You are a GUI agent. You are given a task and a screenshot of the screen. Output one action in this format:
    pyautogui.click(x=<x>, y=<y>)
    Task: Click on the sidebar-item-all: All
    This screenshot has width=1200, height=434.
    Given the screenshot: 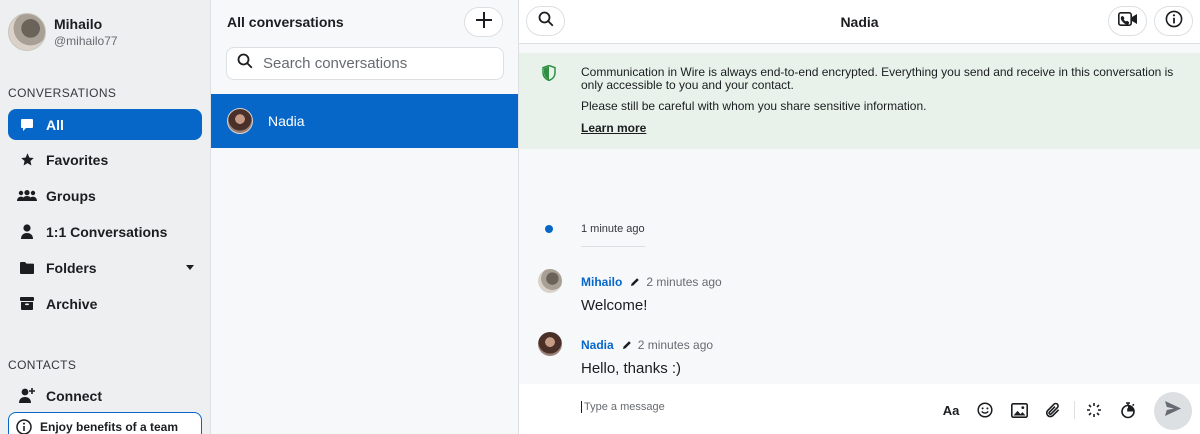 What is the action you would take?
    pyautogui.click(x=105, y=124)
    